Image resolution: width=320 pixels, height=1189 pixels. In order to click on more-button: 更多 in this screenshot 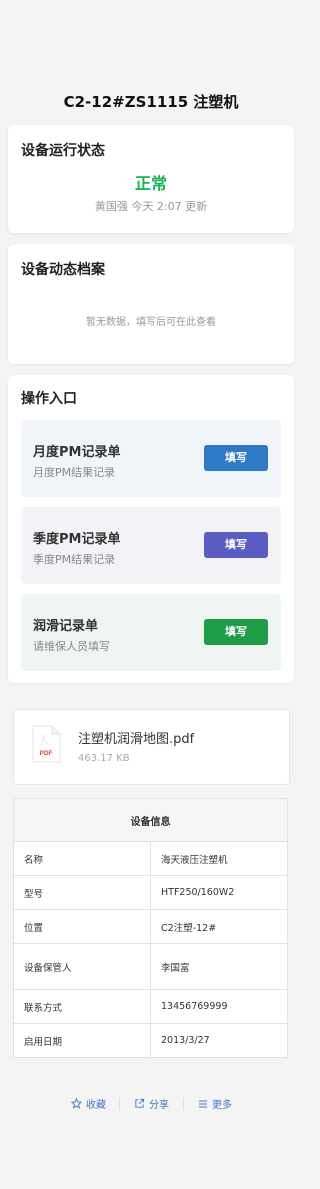, I will do `click(215, 1103)`.